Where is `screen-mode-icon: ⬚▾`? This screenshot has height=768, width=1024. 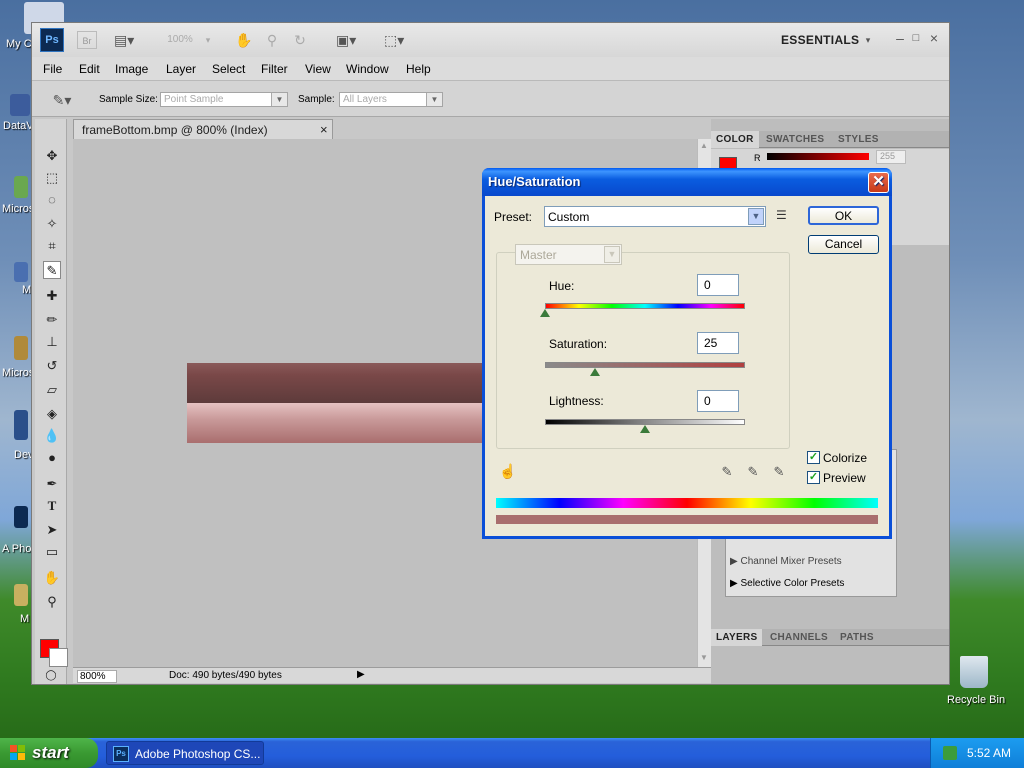
screen-mode-icon: ⬚▾ is located at coordinates (394, 40).